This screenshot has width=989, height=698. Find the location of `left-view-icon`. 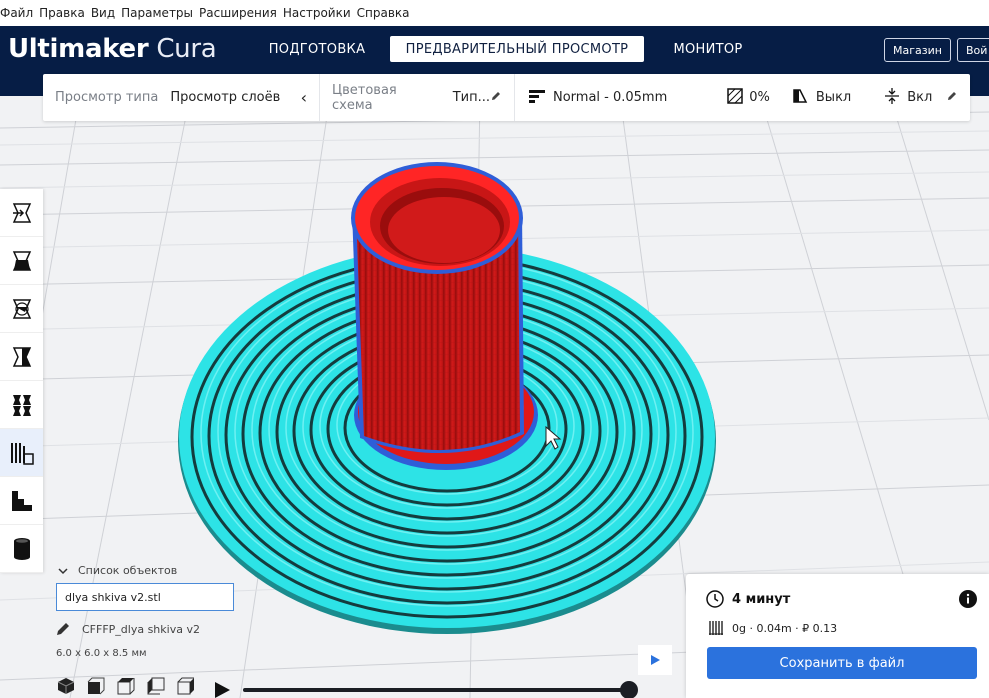

left-view-icon is located at coordinates (156, 686).